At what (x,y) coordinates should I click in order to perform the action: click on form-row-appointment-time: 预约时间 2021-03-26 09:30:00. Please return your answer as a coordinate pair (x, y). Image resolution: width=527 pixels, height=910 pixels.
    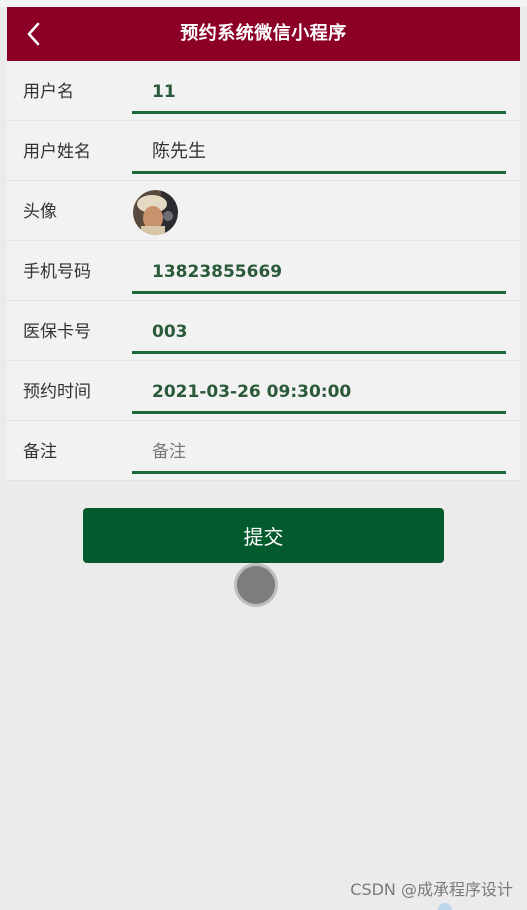
    Looking at the image, I should click on (263, 391).